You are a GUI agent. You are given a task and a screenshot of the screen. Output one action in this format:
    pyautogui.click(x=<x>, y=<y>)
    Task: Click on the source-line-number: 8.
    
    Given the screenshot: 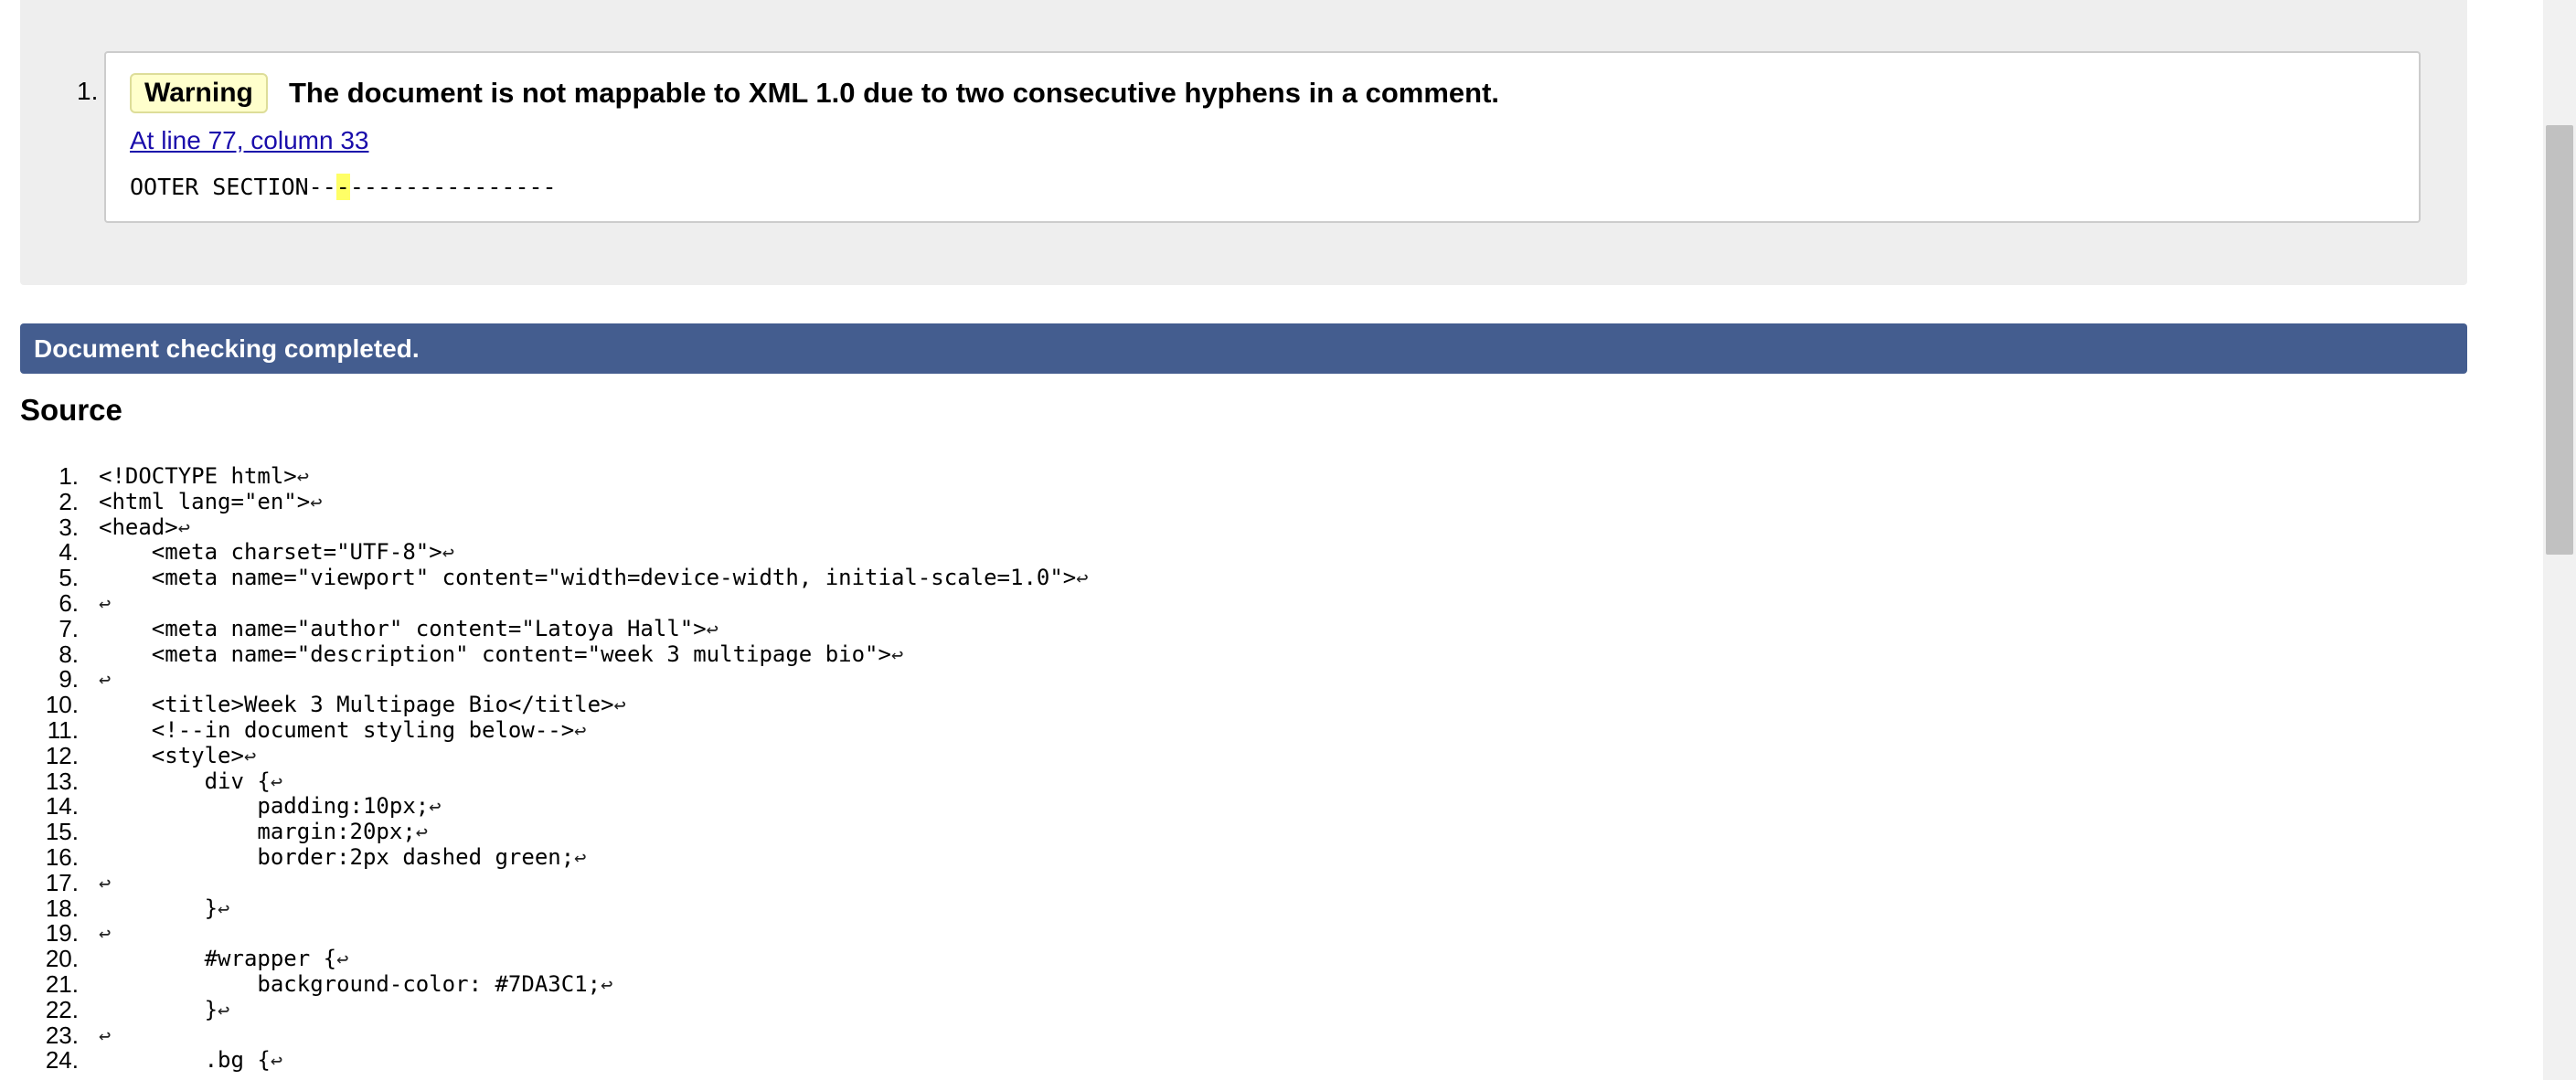 What is the action you would take?
    pyautogui.click(x=69, y=654)
    